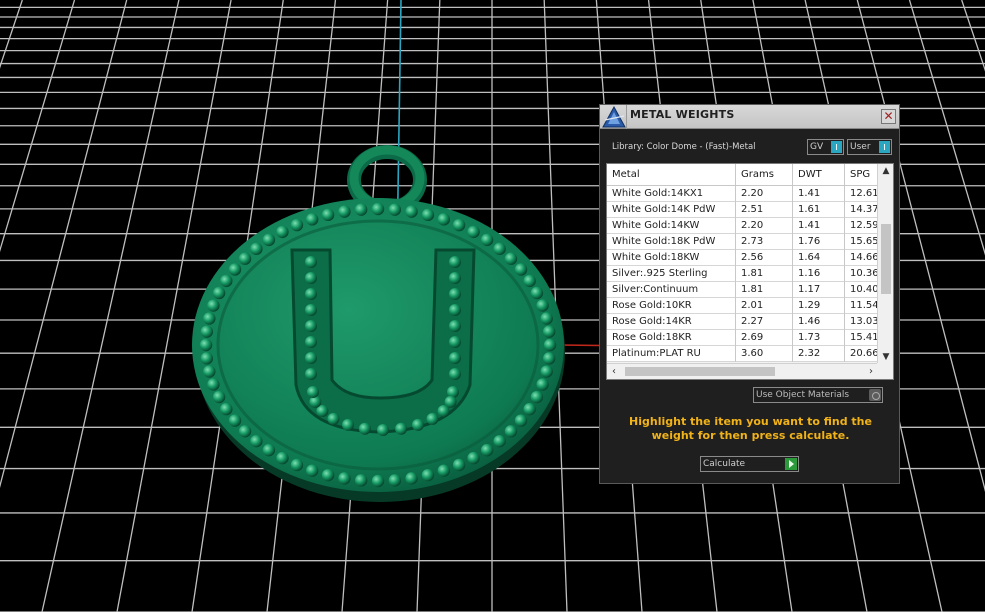 This screenshot has width=985, height=612. What do you see at coordinates (885, 357) in the screenshot?
I see `scroll-down-icon: ▼` at bounding box center [885, 357].